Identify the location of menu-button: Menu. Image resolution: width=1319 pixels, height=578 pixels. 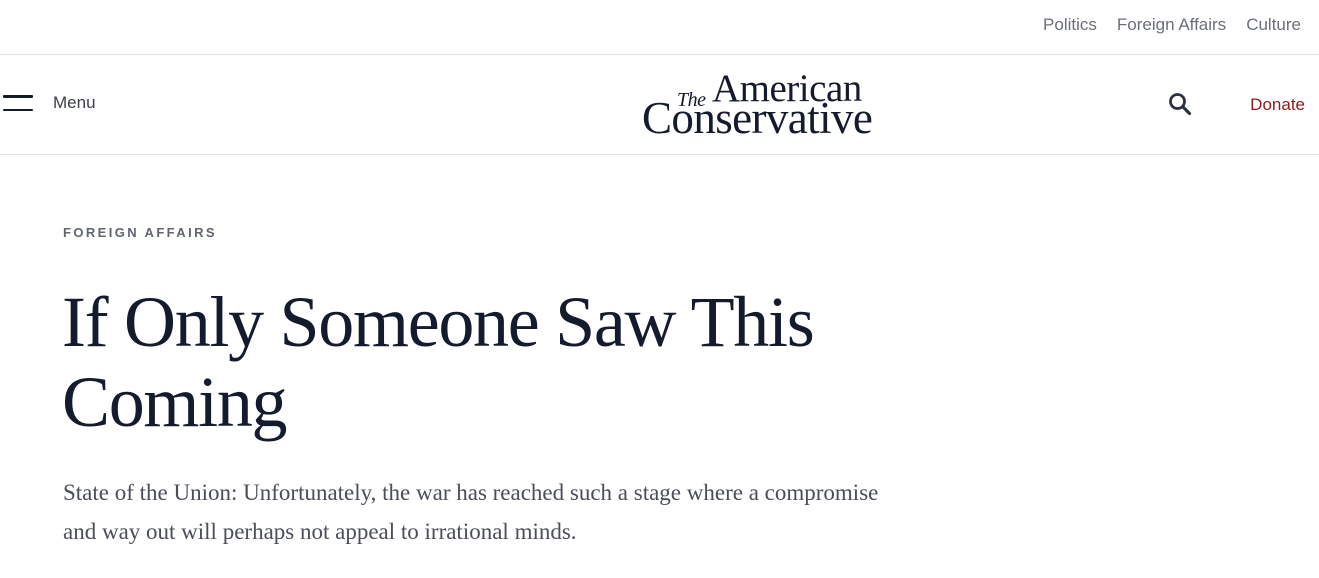
(49, 103).